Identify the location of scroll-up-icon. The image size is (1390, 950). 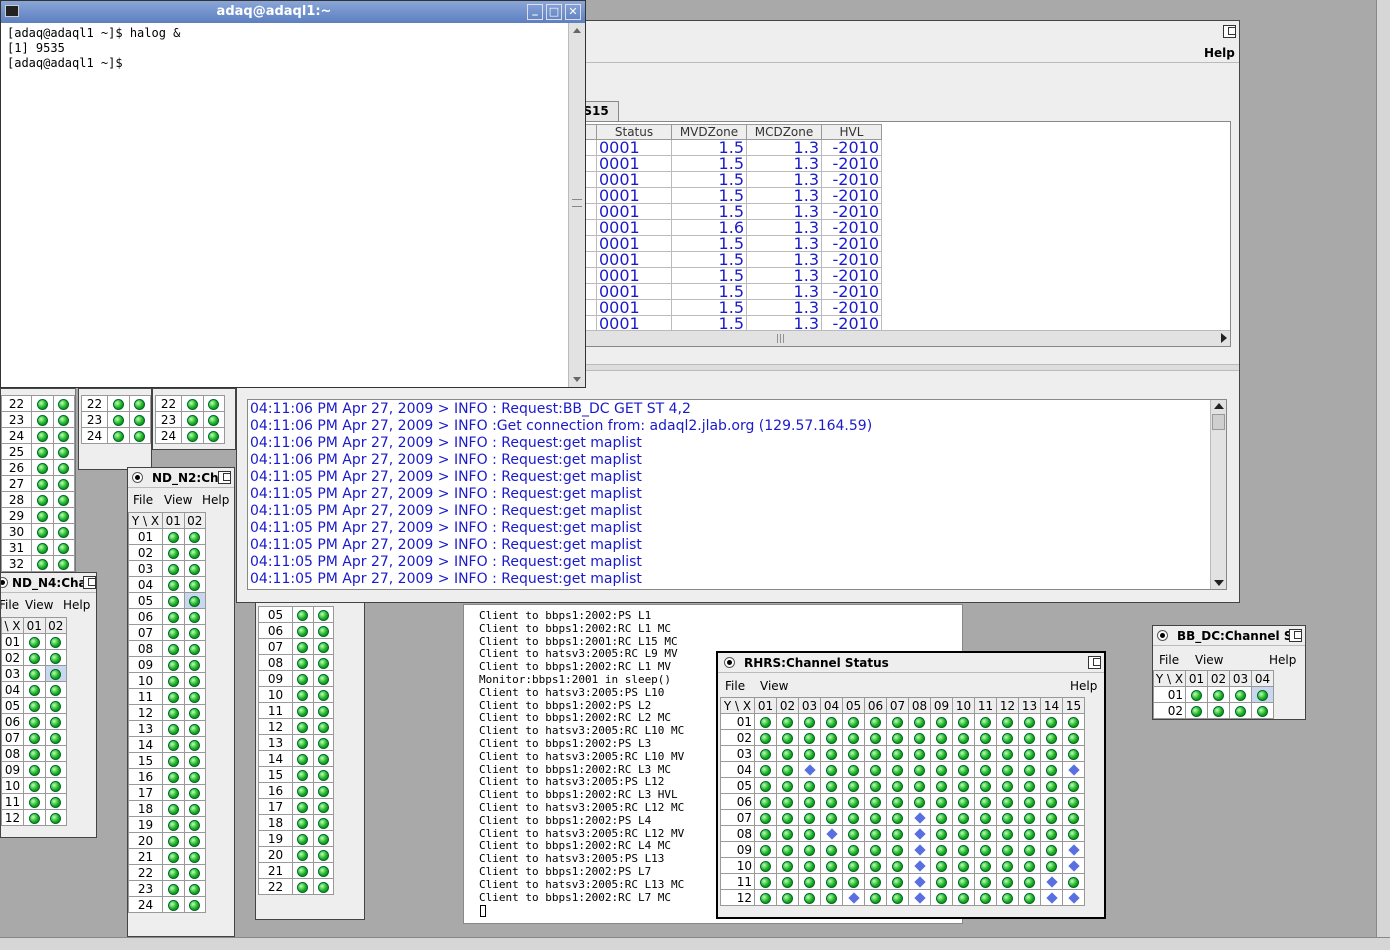
(1219, 406).